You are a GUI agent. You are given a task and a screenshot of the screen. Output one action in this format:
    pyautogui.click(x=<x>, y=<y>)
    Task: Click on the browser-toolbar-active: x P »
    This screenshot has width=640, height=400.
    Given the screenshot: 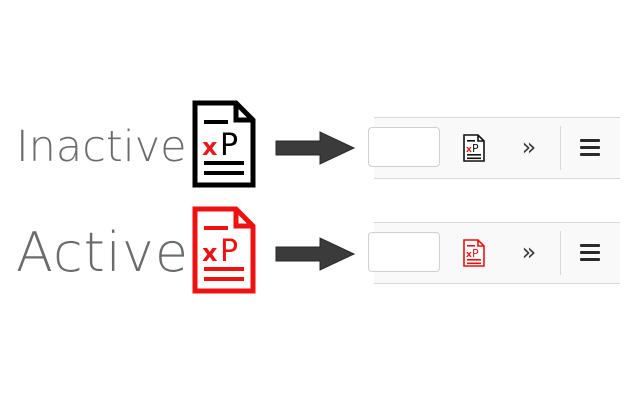 What is the action you would take?
    pyautogui.click(x=494, y=253)
    